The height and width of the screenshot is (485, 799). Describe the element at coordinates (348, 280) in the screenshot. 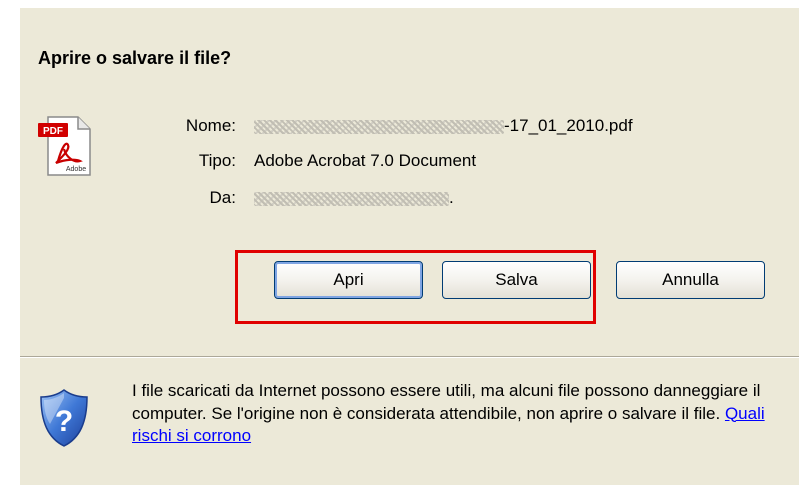

I see `open-button: Apri` at that location.